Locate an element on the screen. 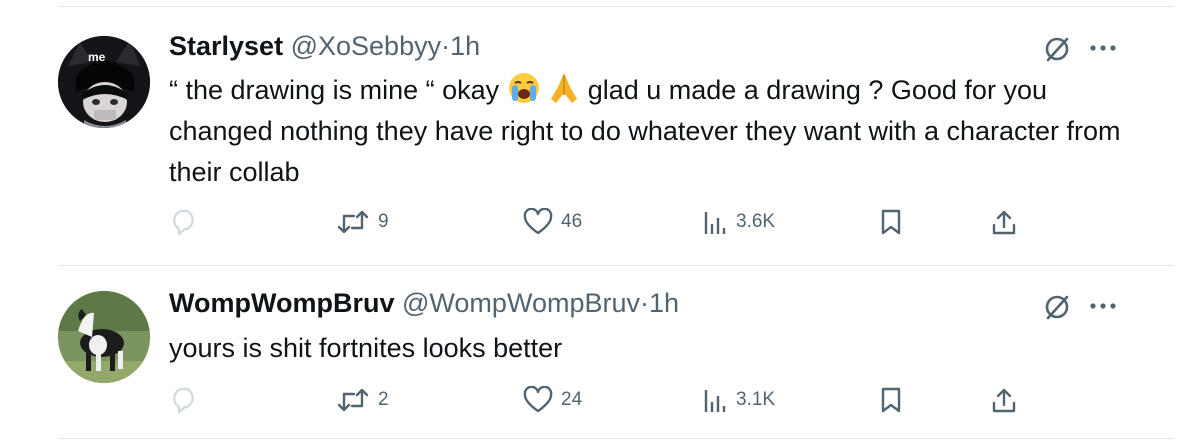 The width and height of the screenshot is (1200, 442). tweet-text: yours is shit fortnites looks better is located at coordinates (649, 348).